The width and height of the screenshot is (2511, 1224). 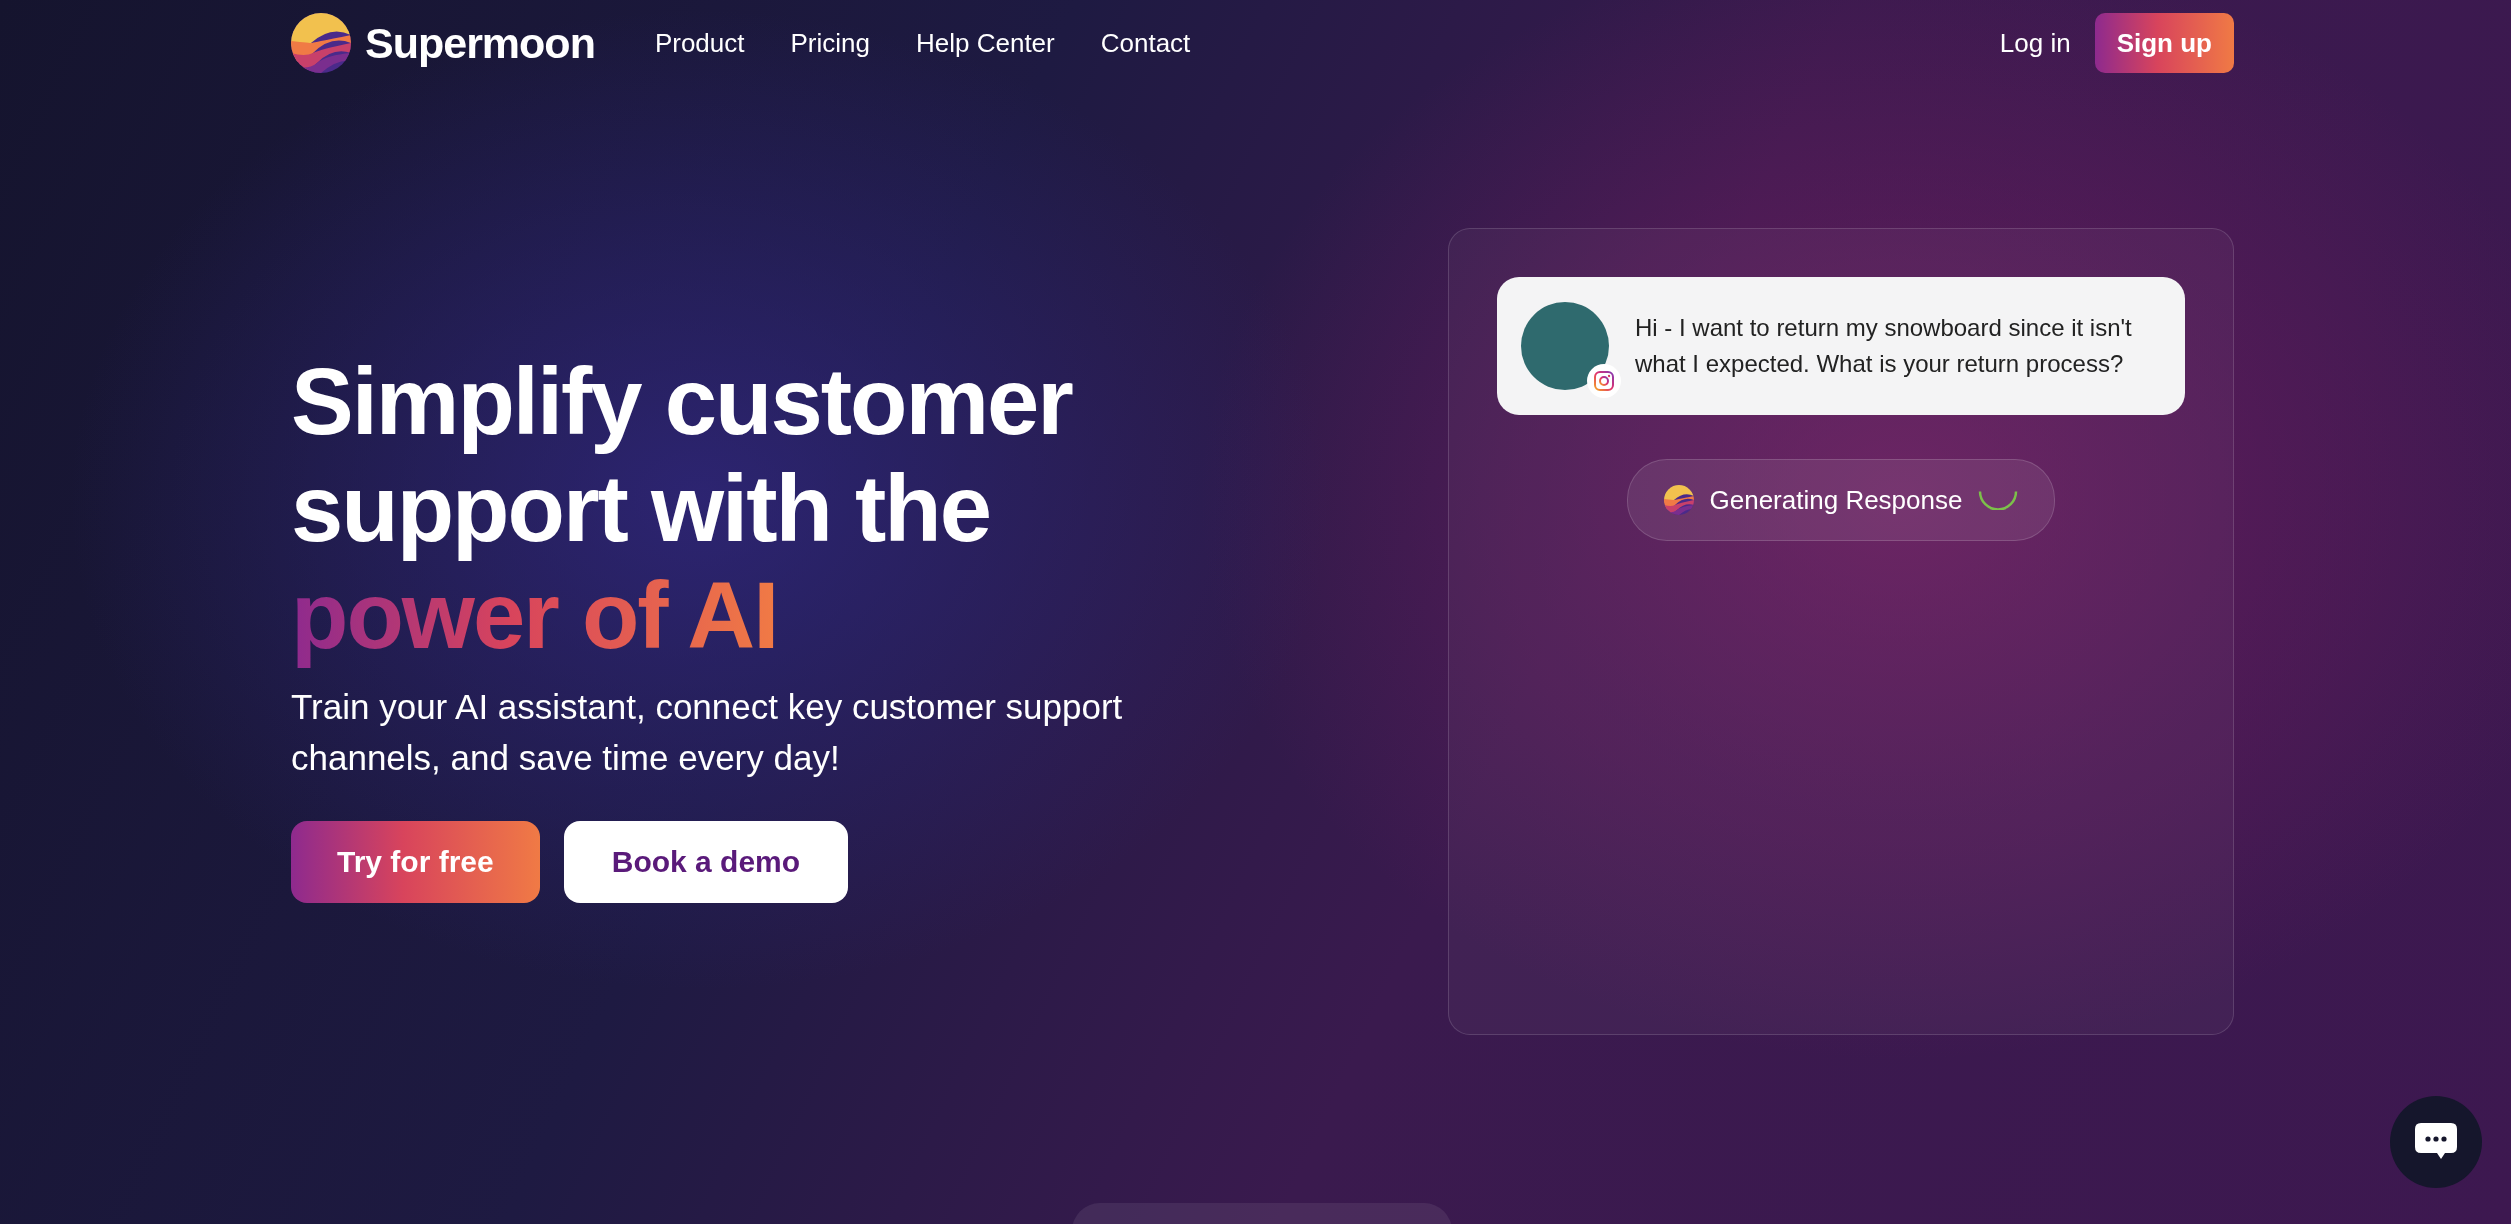 What do you see at coordinates (985, 43) in the screenshot?
I see `nav-link: Help Center` at bounding box center [985, 43].